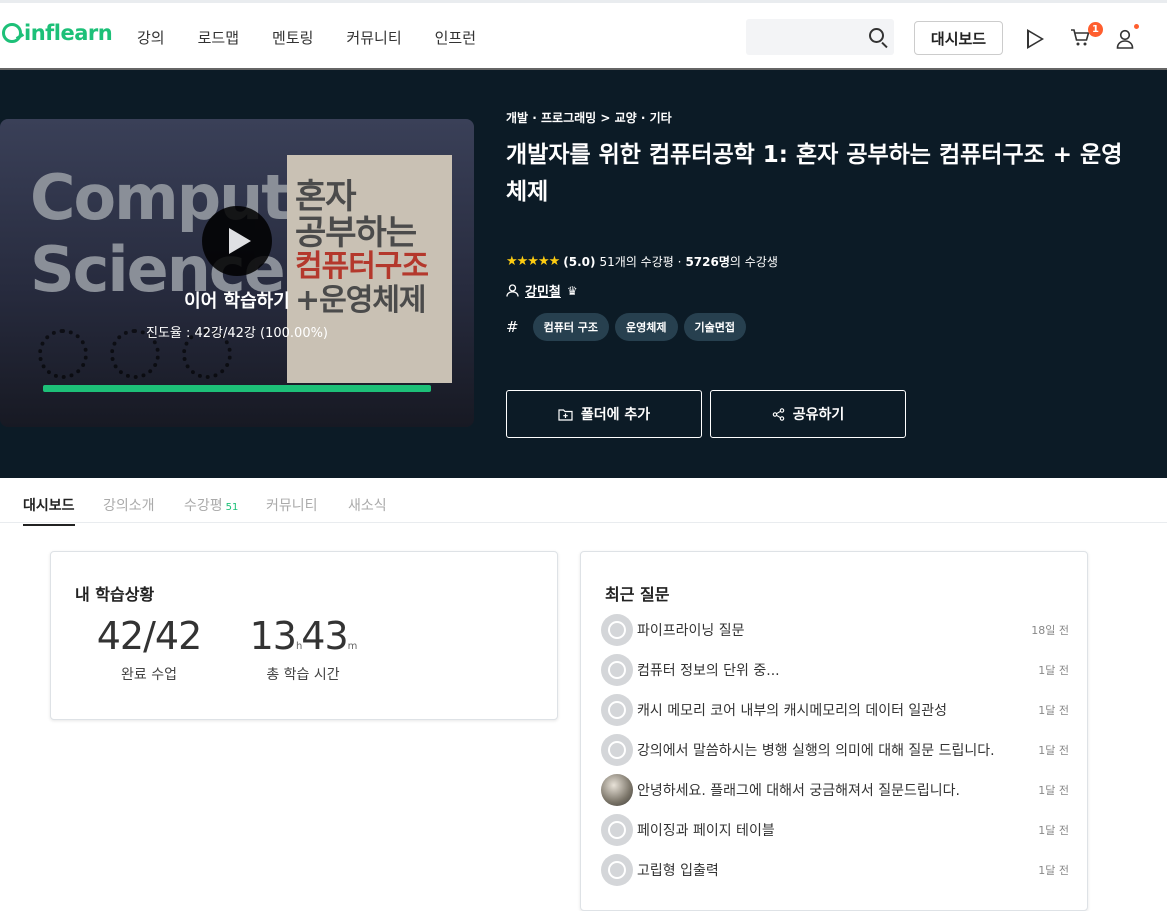 The width and height of the screenshot is (1167, 911). I want to click on completed-lessons-stat: 42/42 완료 수업, so click(149, 649).